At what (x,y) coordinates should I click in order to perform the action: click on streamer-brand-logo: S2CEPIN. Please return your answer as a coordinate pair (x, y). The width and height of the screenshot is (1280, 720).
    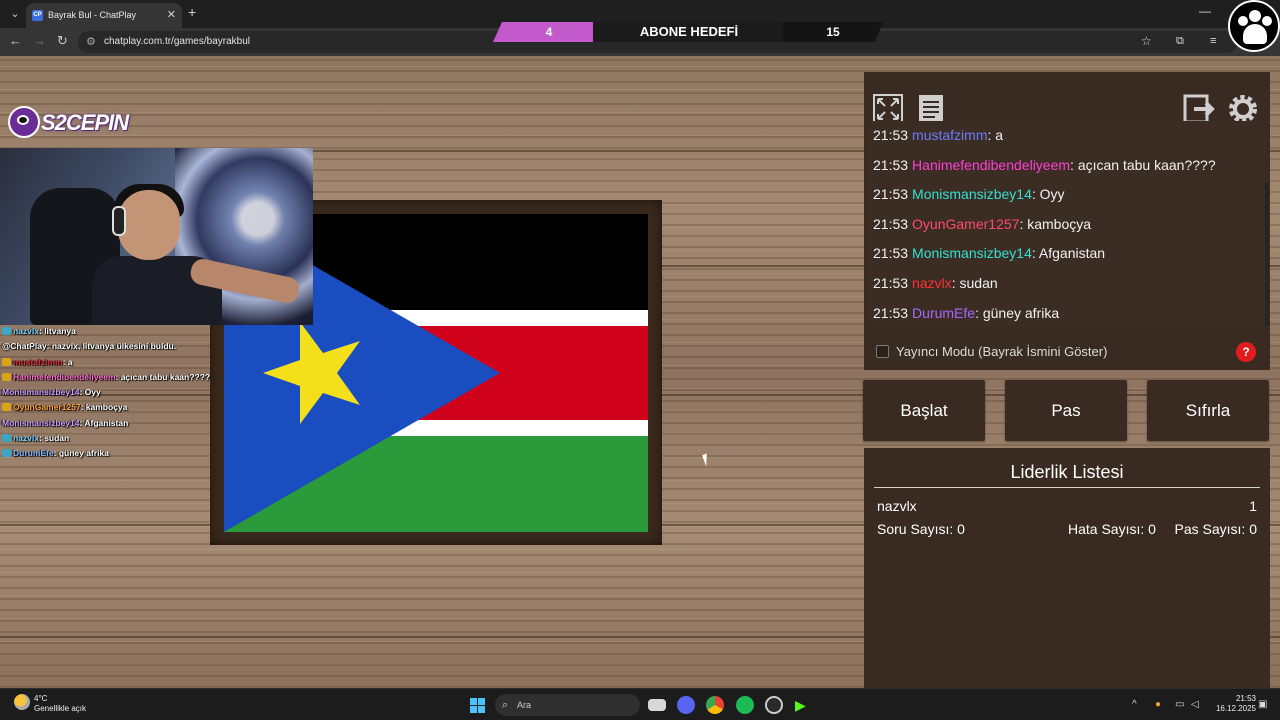
    Looking at the image, I should click on (68, 123).